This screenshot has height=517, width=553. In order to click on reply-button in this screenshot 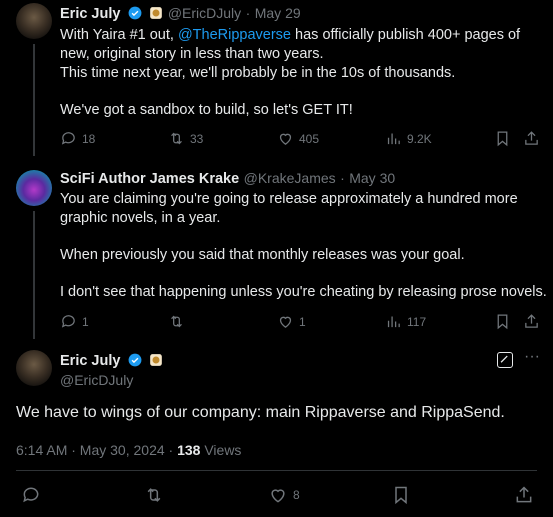, I will do `click(31, 495)`.